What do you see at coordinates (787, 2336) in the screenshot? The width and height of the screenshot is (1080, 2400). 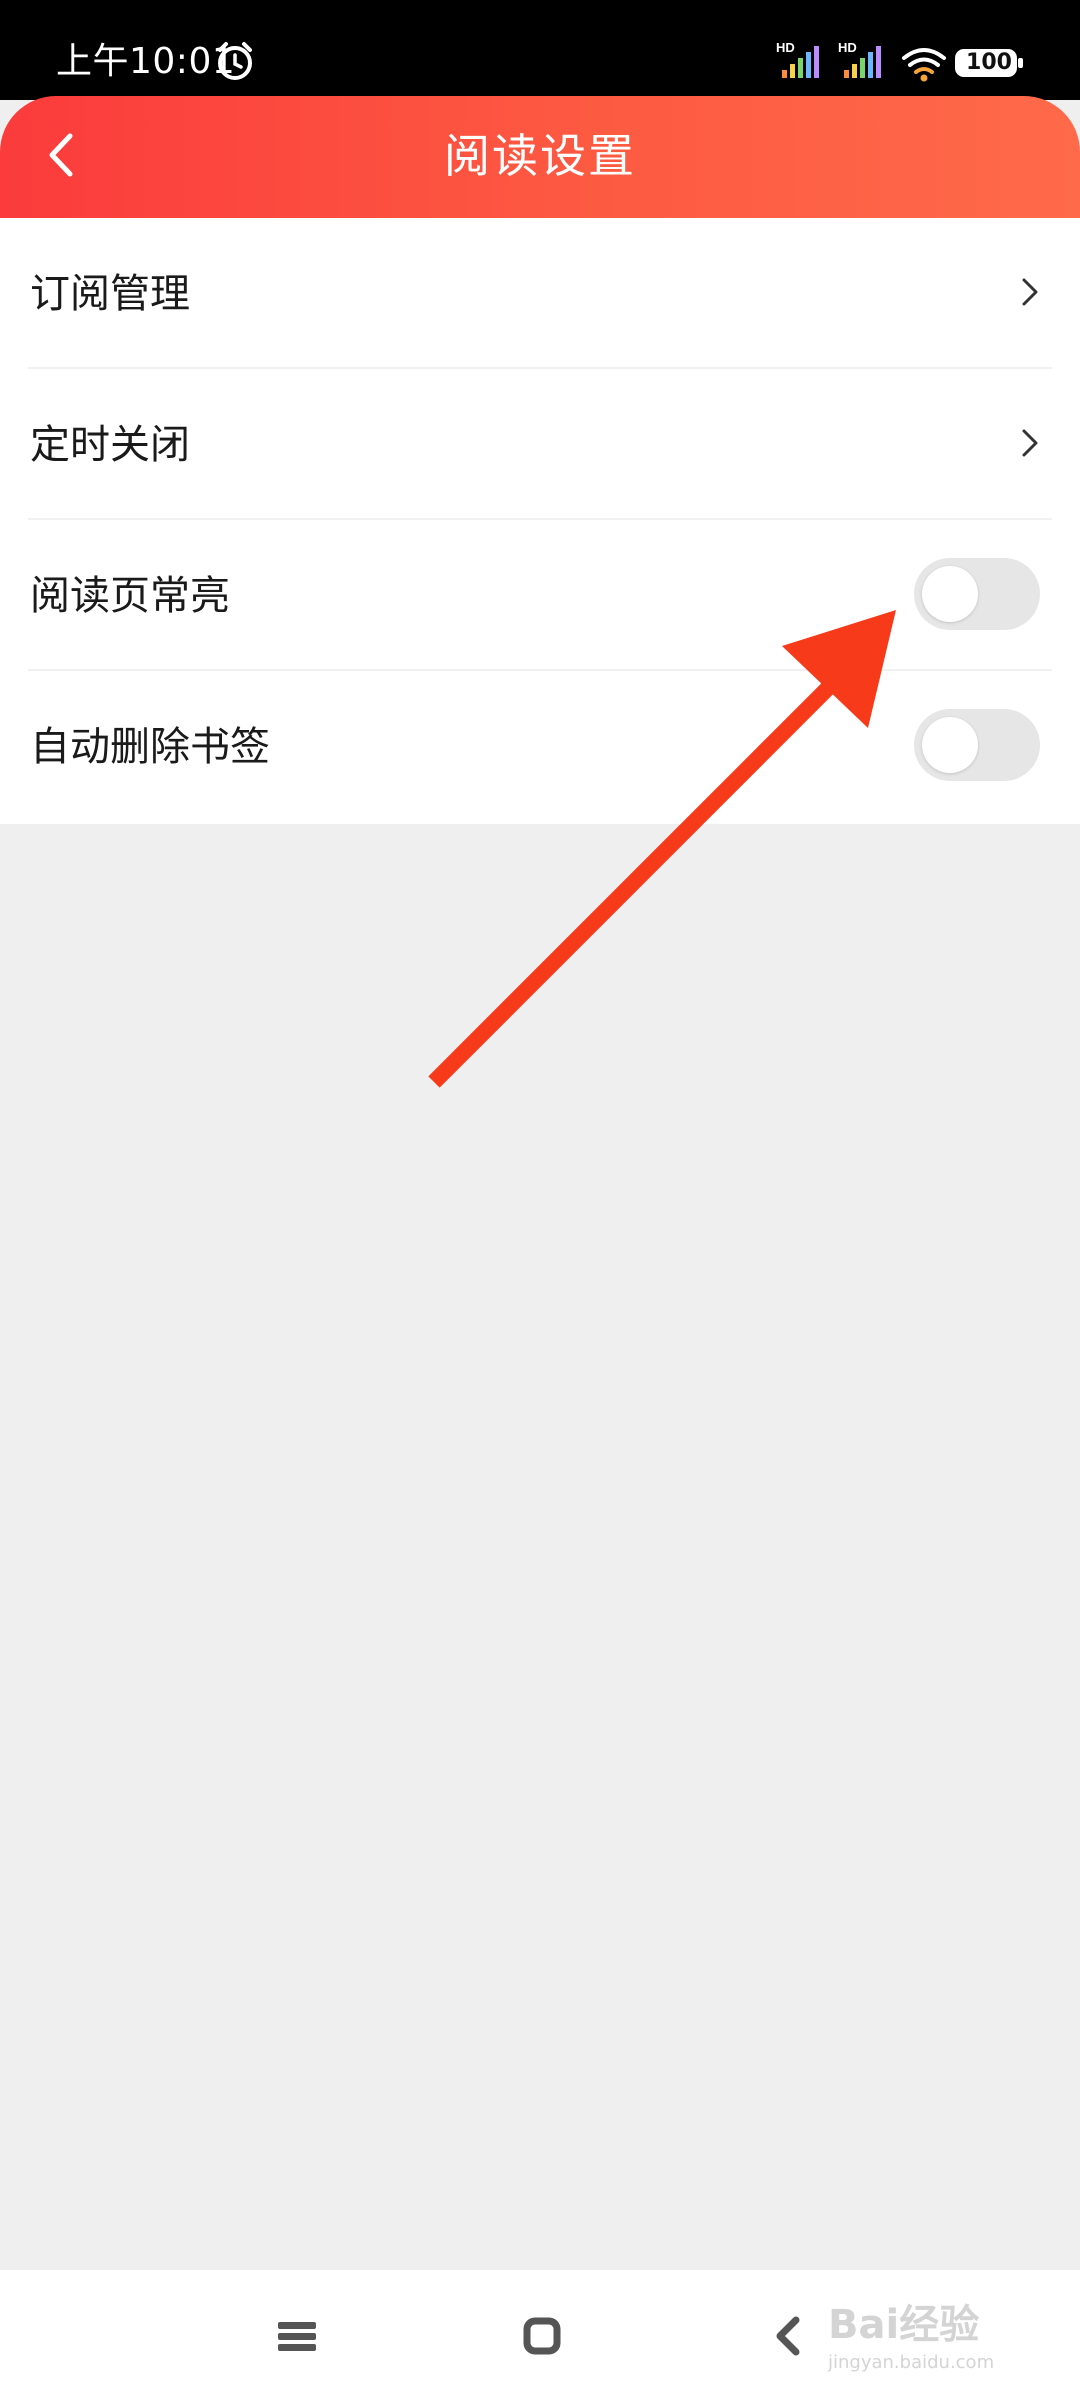 I see `back-icon` at bounding box center [787, 2336].